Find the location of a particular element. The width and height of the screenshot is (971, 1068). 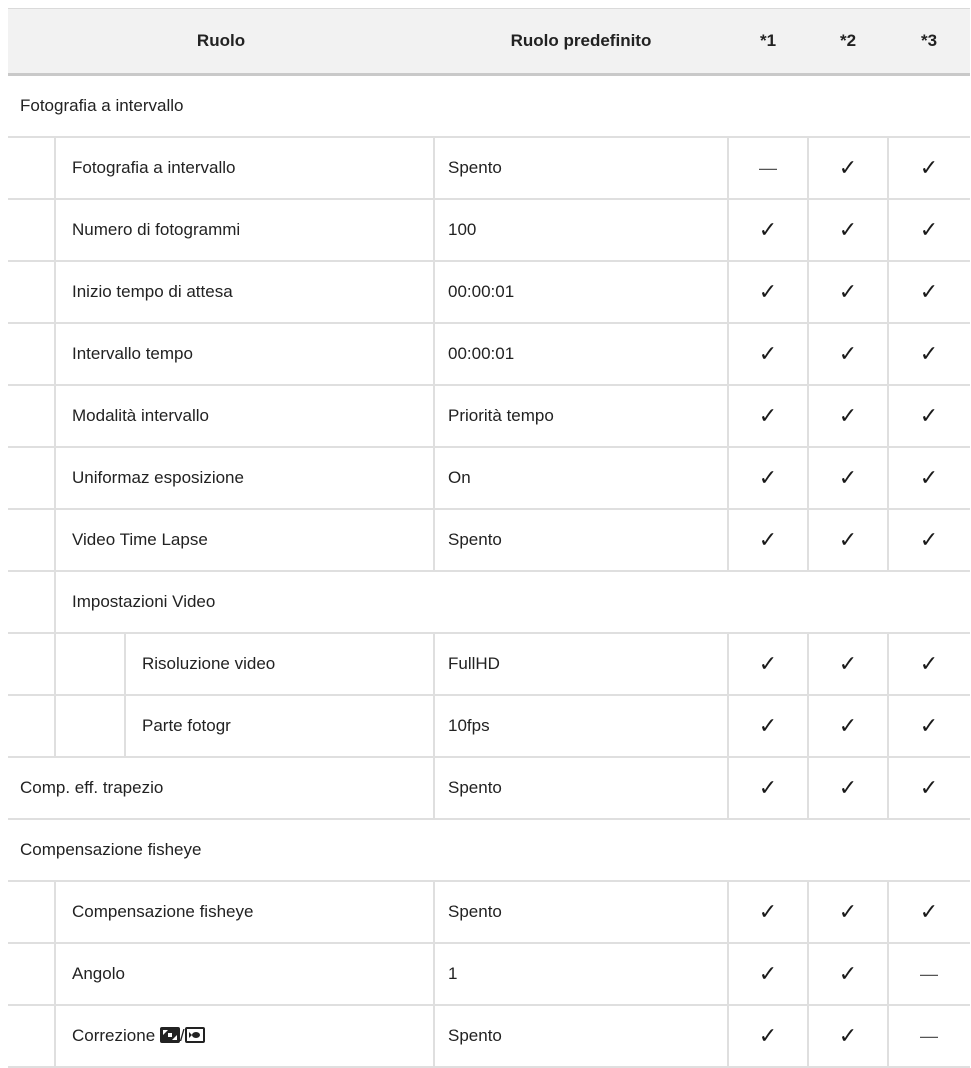

table-row: Angolo 1 ✓ ✓ — is located at coordinates (489, 975).